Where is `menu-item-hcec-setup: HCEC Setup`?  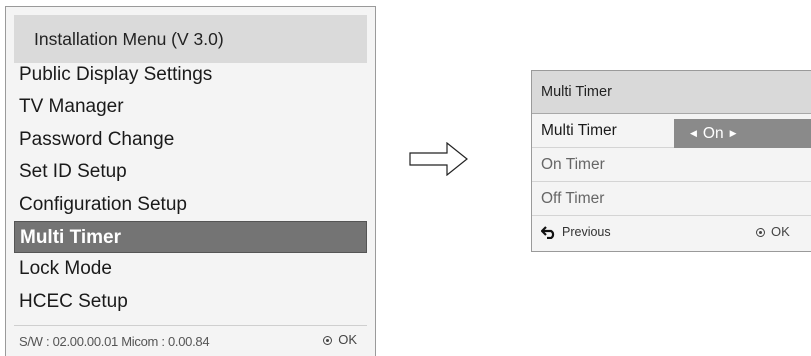
menu-item-hcec-setup: HCEC Setup is located at coordinates (190, 302).